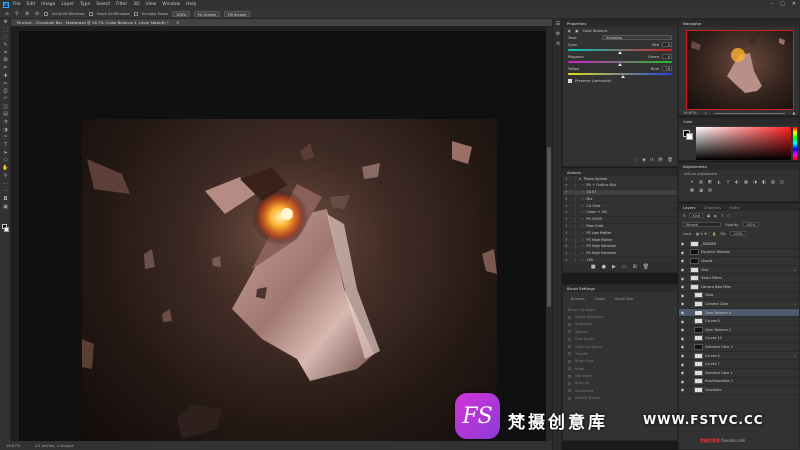 This screenshot has width=800, height=450. Describe the element at coordinates (620, 240) in the screenshot. I see `action-item: ✓ › PS High Matter` at that location.